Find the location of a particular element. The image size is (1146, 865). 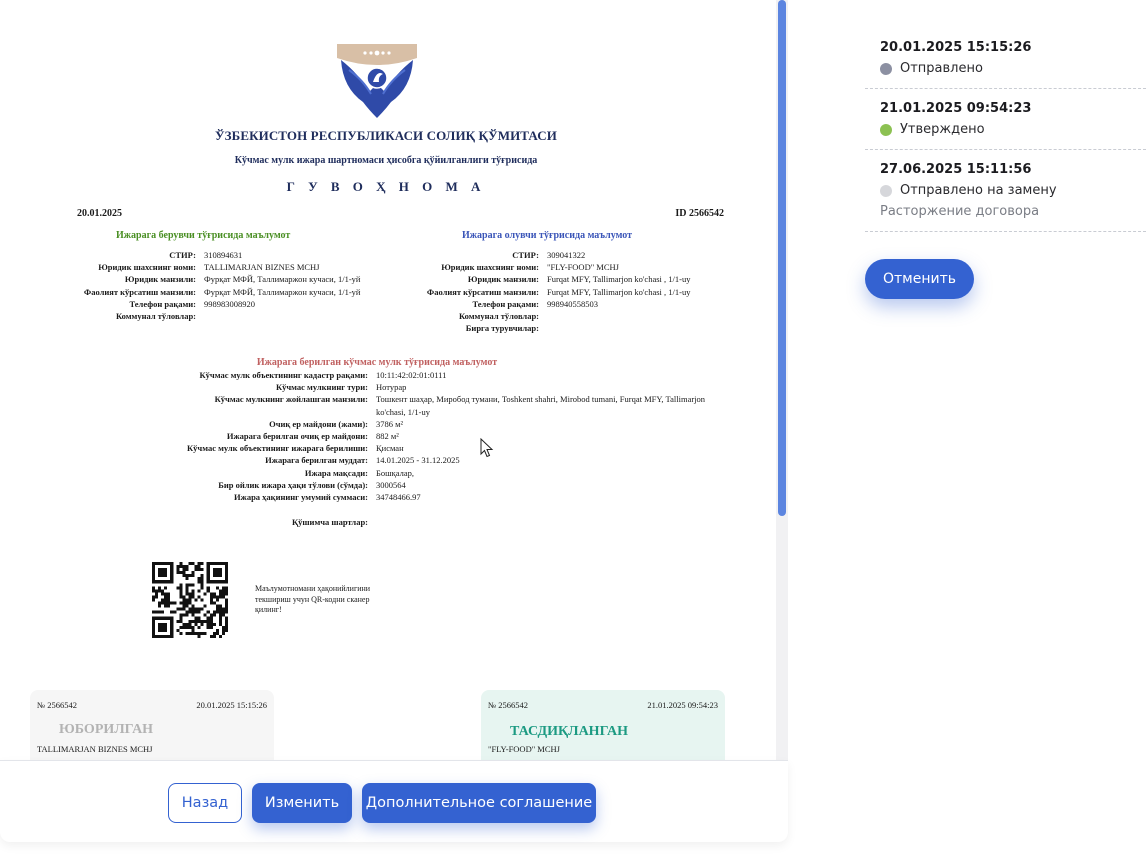

kv-key: Бирга турувчилар: is located at coordinates (502, 328).